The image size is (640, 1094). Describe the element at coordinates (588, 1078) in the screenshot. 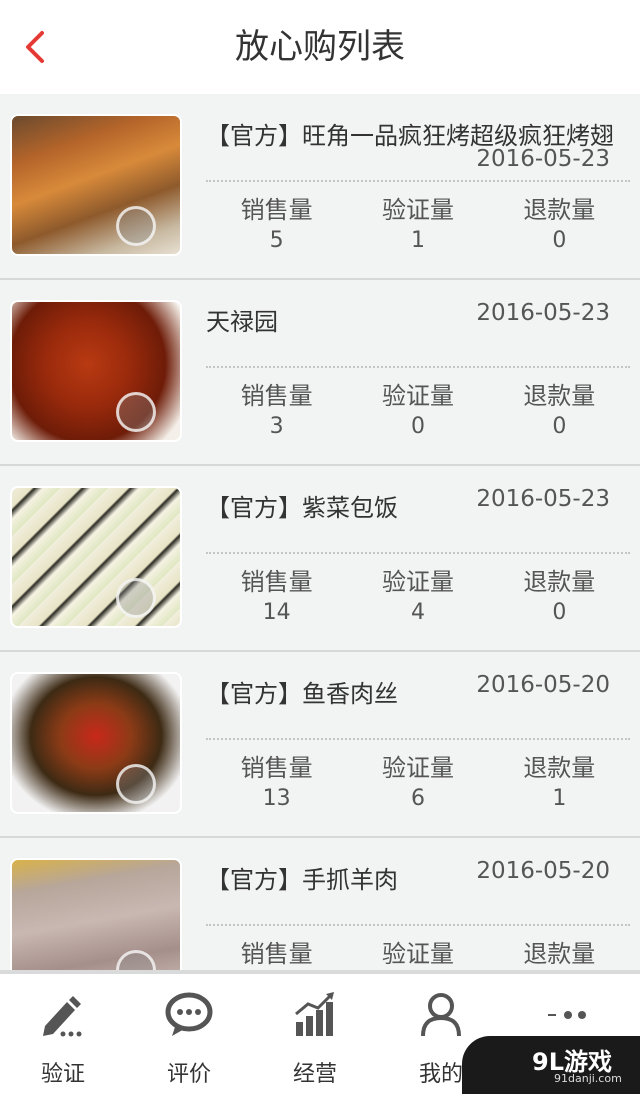

I see `watermark-site: 91danji.com` at that location.